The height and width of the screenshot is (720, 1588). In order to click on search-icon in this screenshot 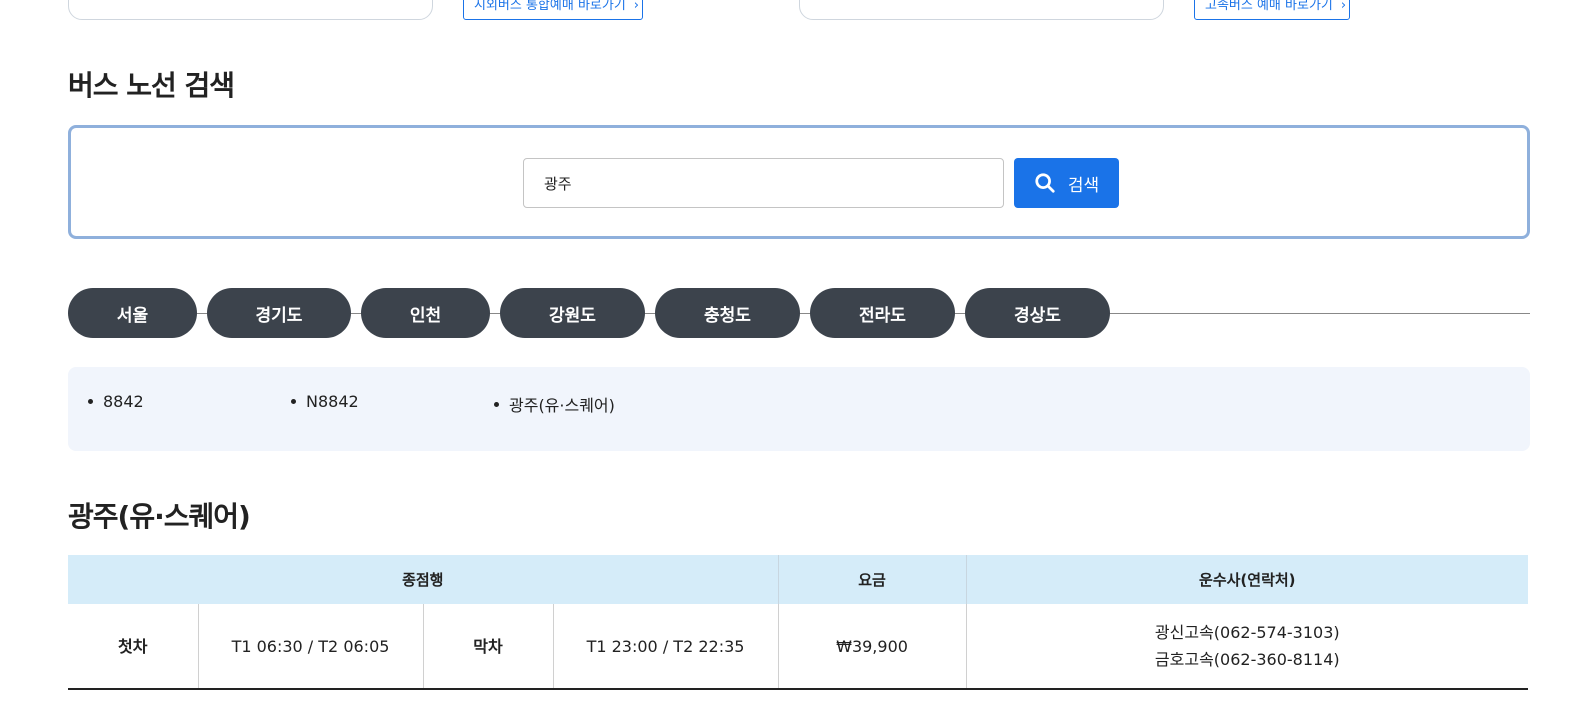, I will do `click(1045, 183)`.